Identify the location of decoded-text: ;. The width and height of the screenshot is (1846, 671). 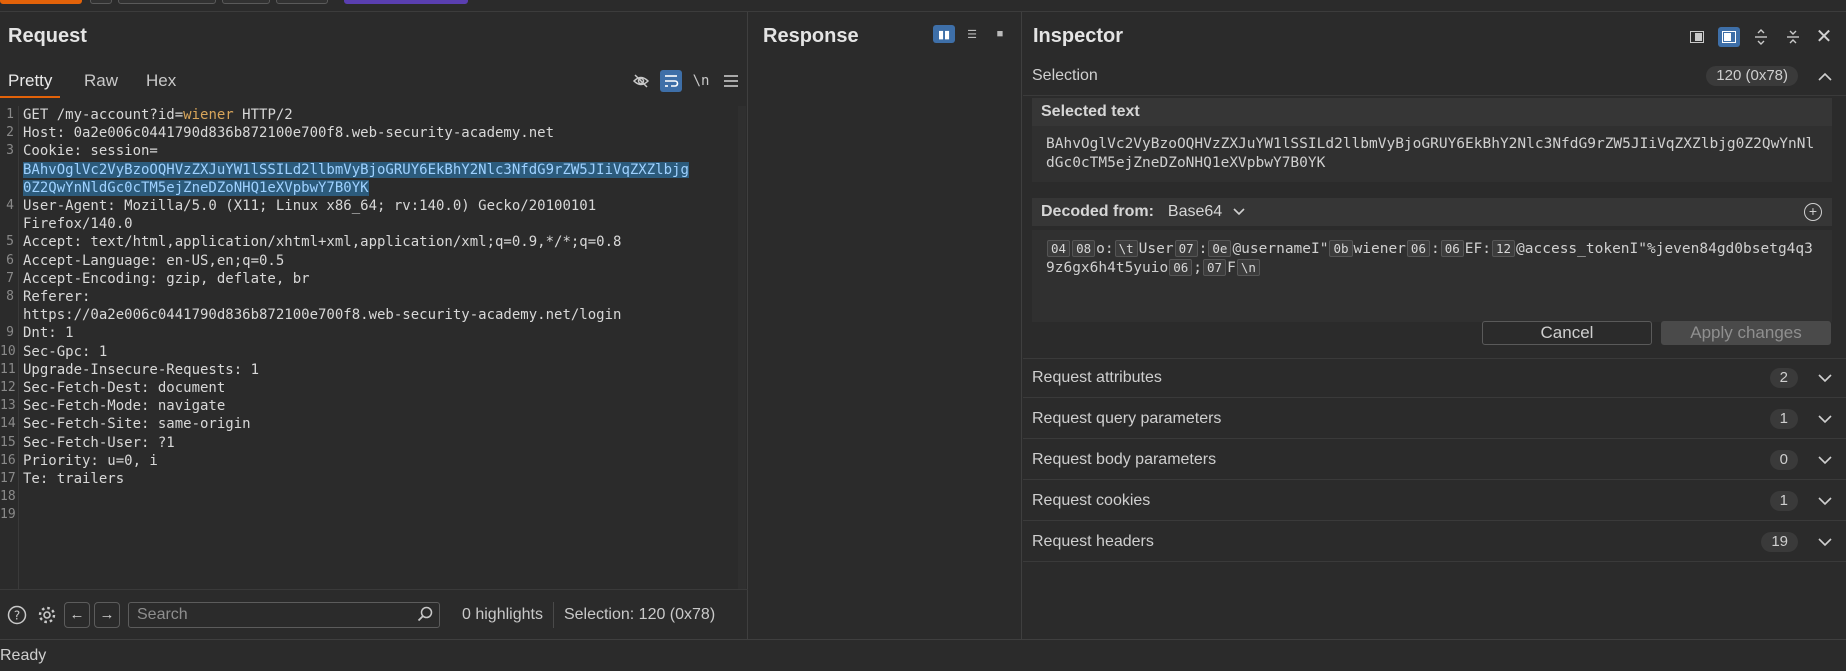
(1198, 268).